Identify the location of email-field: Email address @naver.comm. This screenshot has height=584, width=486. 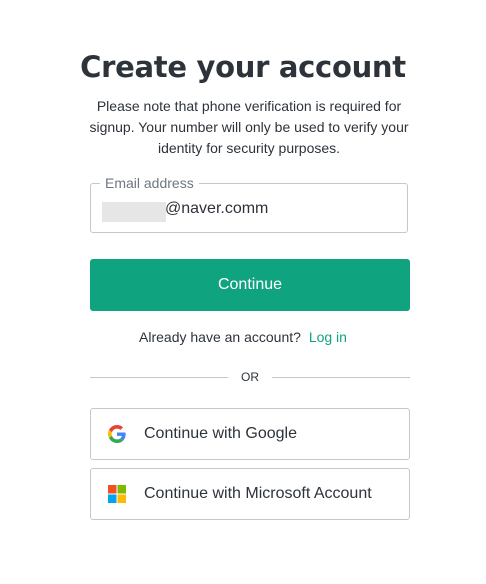
(249, 203).